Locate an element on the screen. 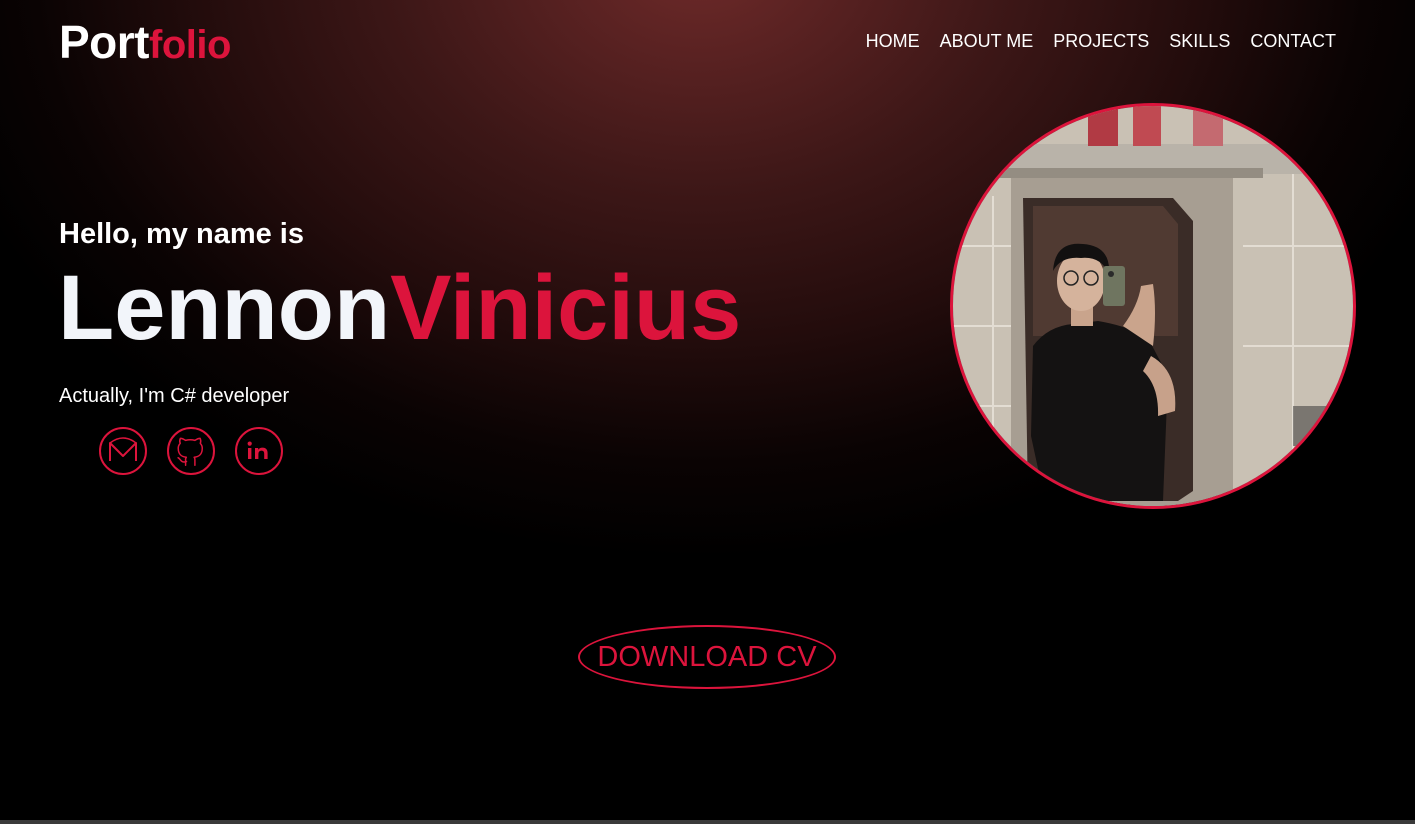 The image size is (1415, 824). profile-photo is located at coordinates (1153, 306).